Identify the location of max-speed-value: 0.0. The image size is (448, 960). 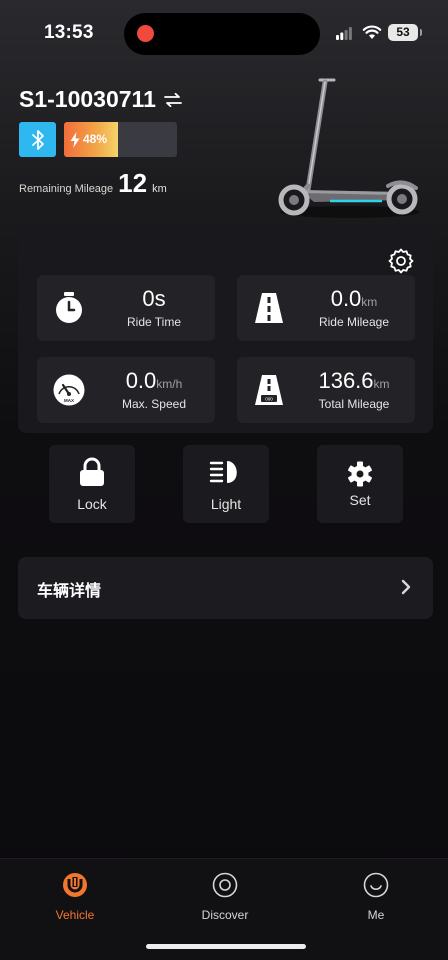
(141, 380).